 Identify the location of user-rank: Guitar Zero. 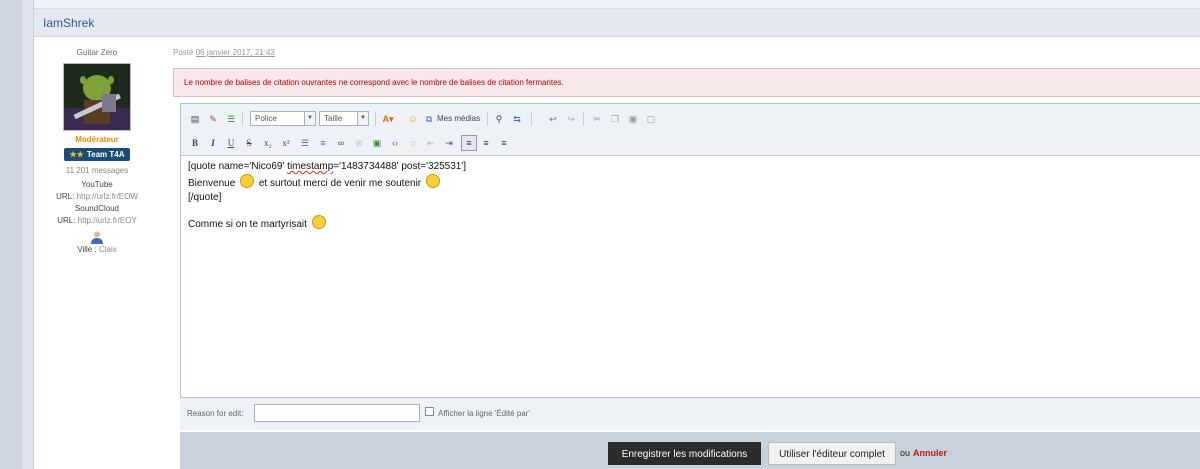
(97, 52).